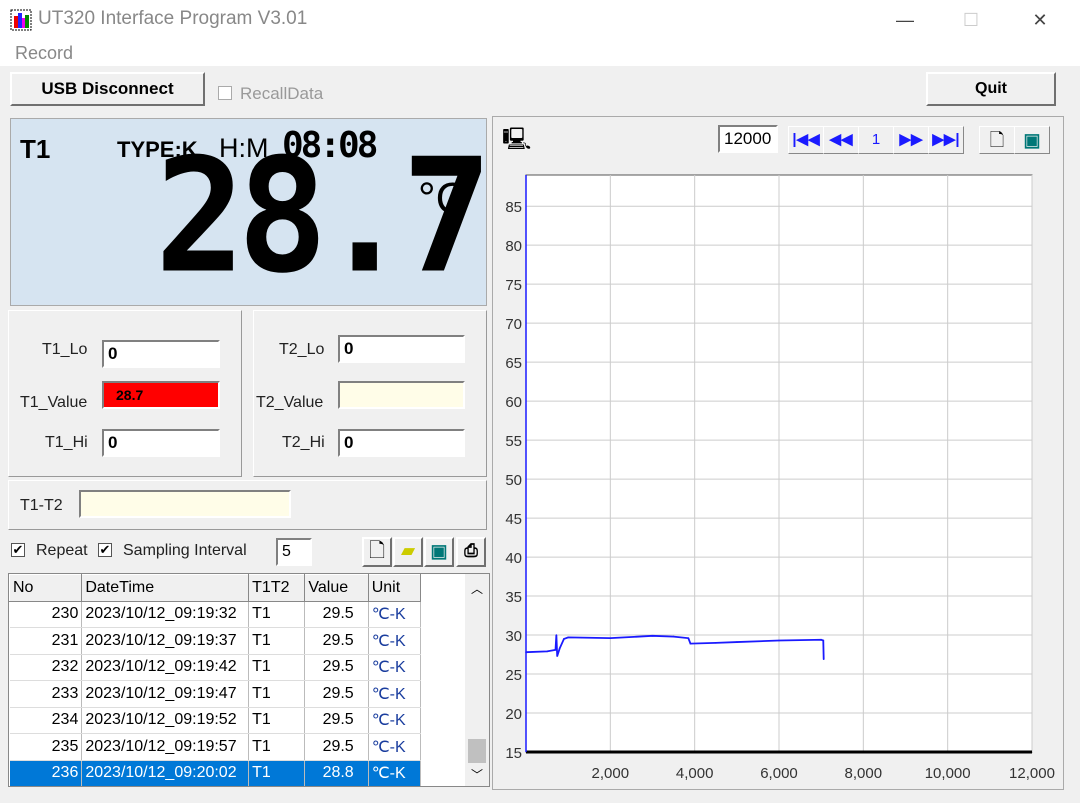 The width and height of the screenshot is (1080, 803). Describe the element at coordinates (215, 667) in the screenshot. I see `table-row: 232 2023/10/12_09:19:42 T1 29.5 ℃-K` at that location.